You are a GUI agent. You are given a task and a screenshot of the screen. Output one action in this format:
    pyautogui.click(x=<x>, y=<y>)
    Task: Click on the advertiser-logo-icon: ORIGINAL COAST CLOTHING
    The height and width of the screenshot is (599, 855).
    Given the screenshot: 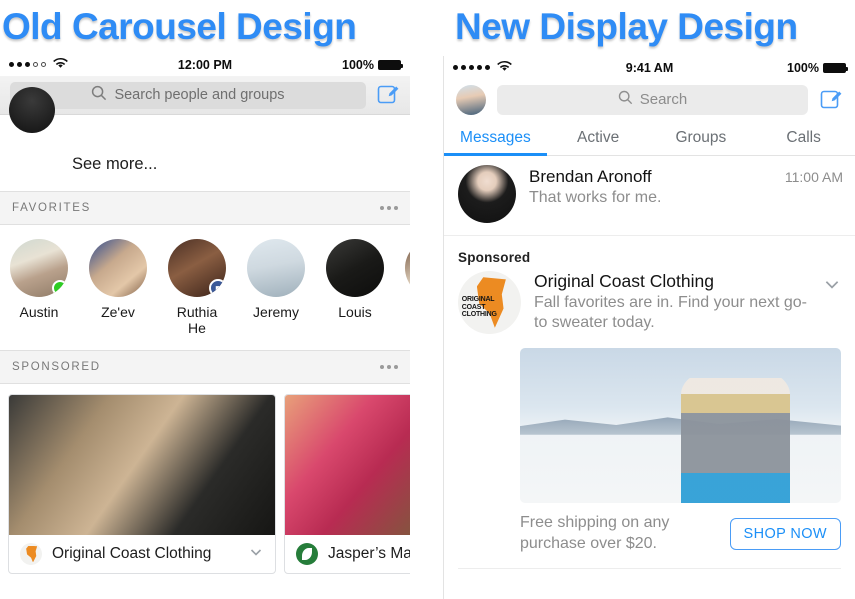 What is the action you would take?
    pyautogui.click(x=489, y=302)
    